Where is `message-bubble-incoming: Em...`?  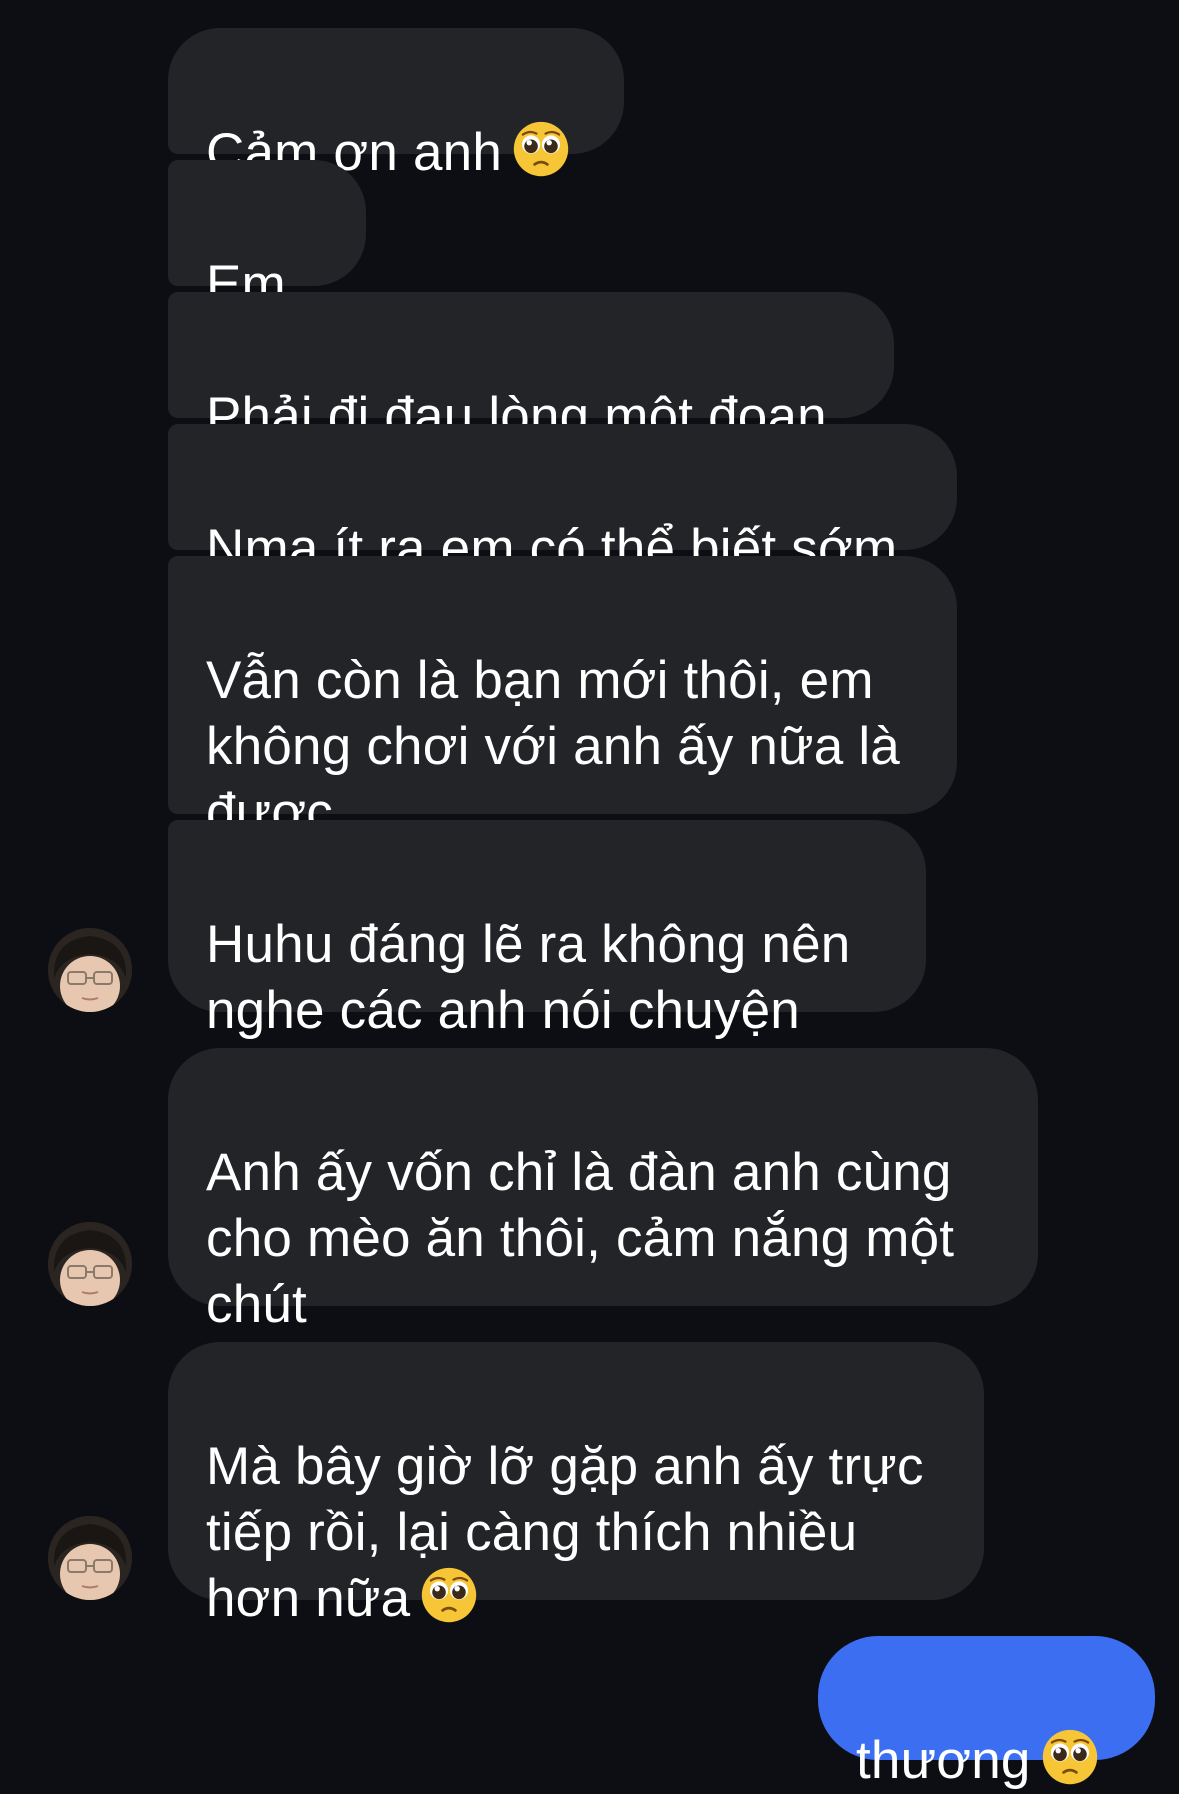
message-bubble-incoming: Em... is located at coordinates (267, 237).